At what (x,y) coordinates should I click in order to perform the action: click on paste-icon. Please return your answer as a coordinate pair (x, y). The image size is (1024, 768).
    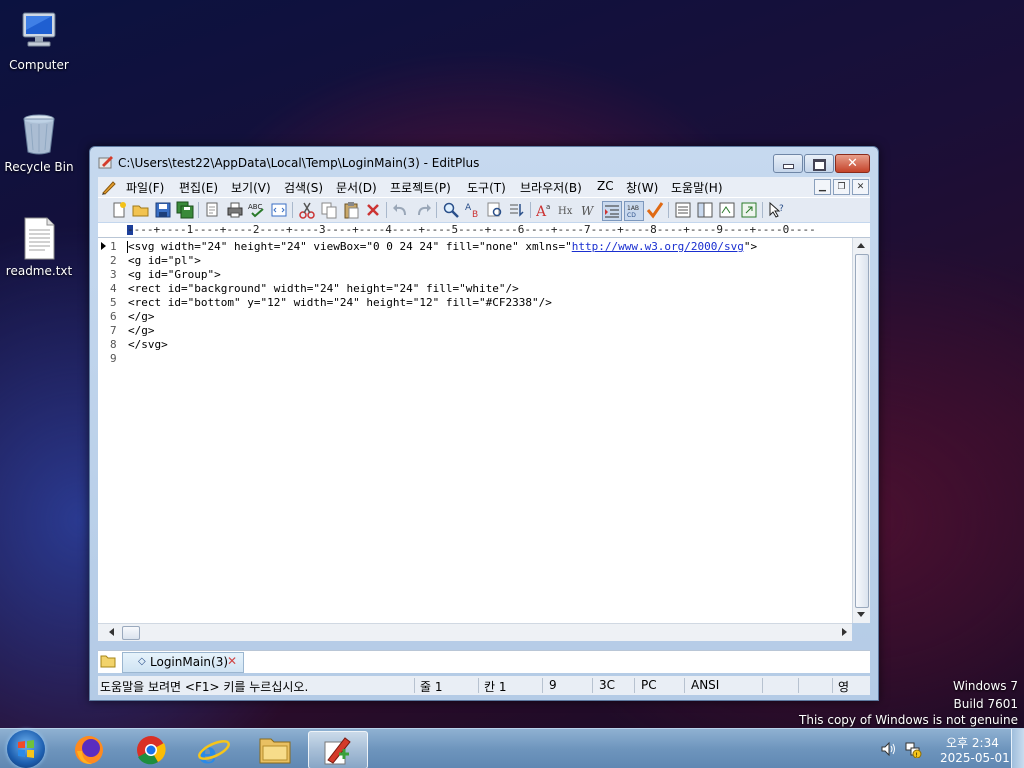
    Looking at the image, I should click on (351, 210).